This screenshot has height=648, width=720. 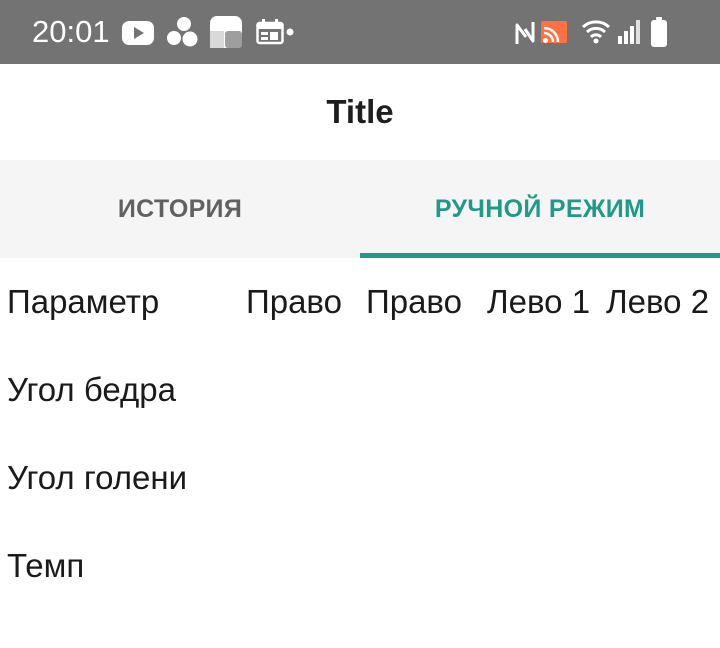 What do you see at coordinates (138, 33) in the screenshot?
I see `youtube-icon` at bounding box center [138, 33].